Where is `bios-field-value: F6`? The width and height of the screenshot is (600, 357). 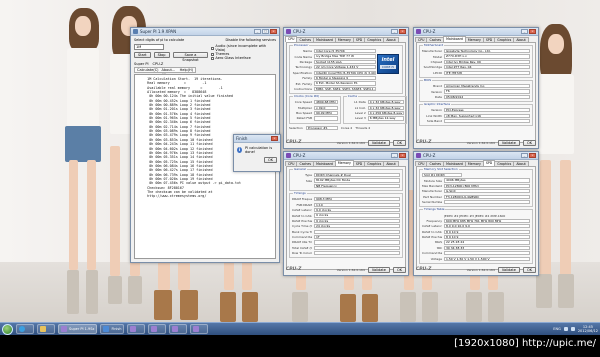 bios-field-value: F6 is located at coordinates (487, 91).